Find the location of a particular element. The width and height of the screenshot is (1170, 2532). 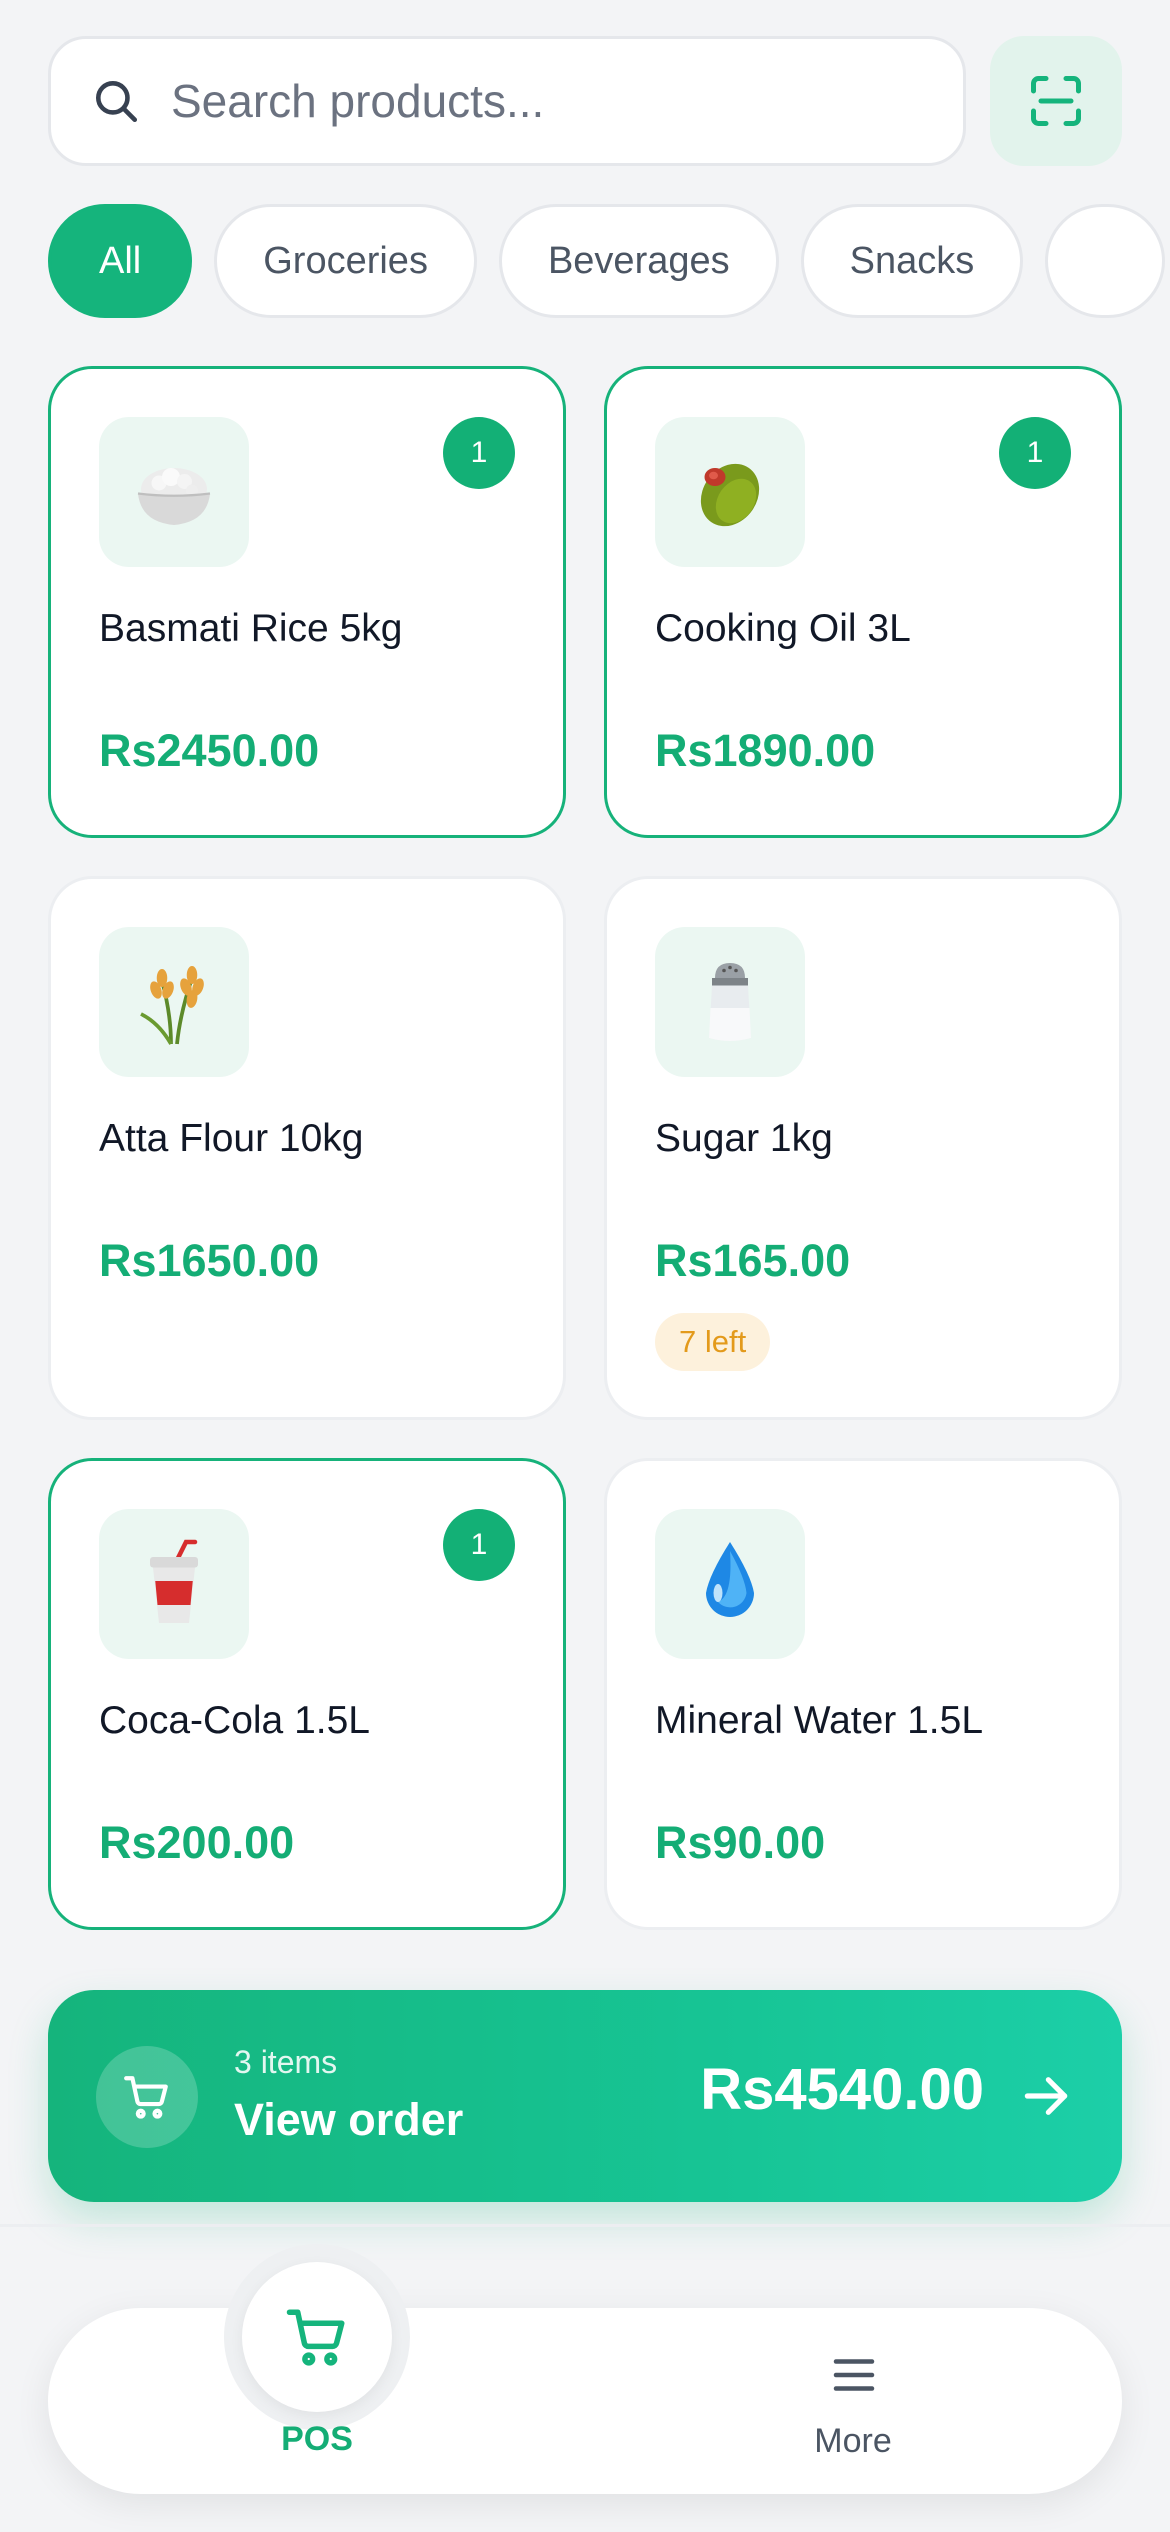

product-price: Rs90.00 is located at coordinates (740, 1842).